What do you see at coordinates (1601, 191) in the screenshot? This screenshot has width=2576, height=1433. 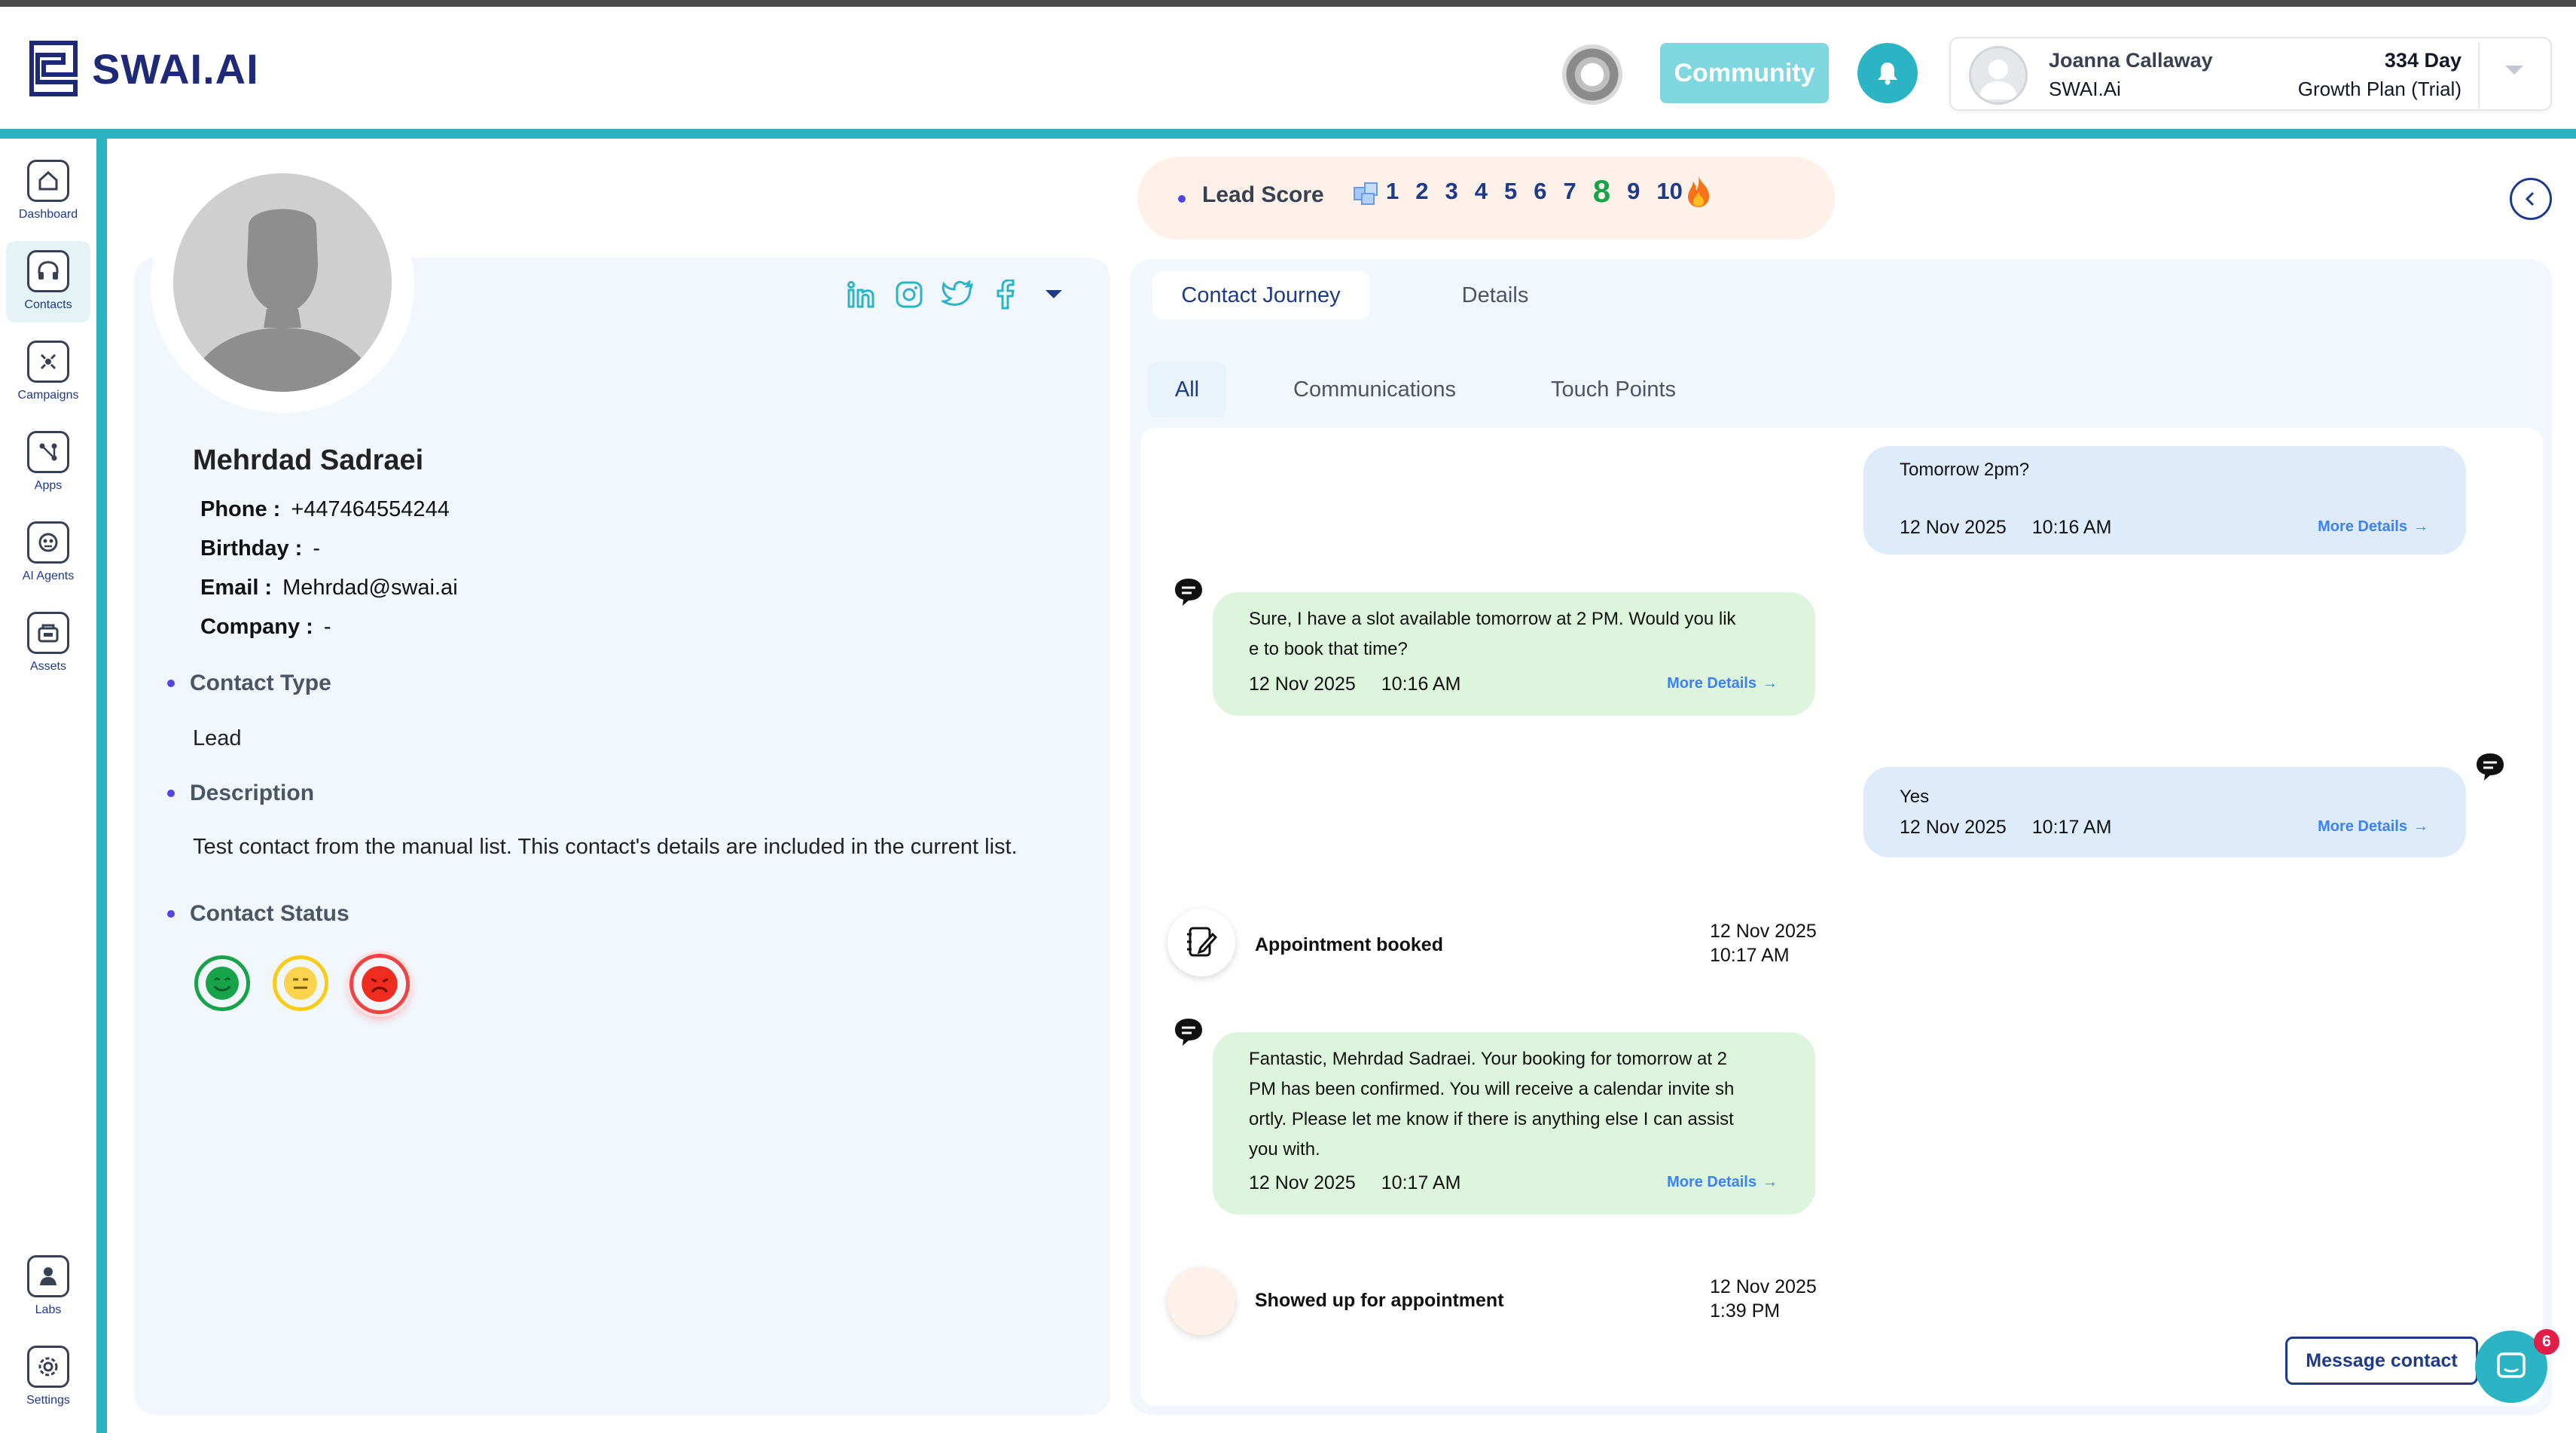 I see `lead-score-8-selected: 8` at bounding box center [1601, 191].